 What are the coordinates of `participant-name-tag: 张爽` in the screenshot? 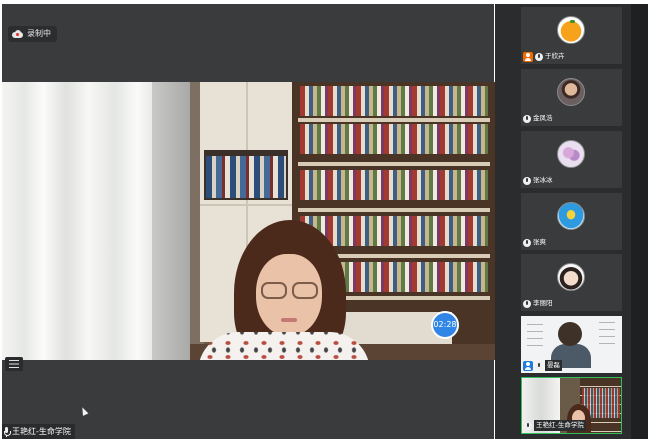 It's located at (534, 242).